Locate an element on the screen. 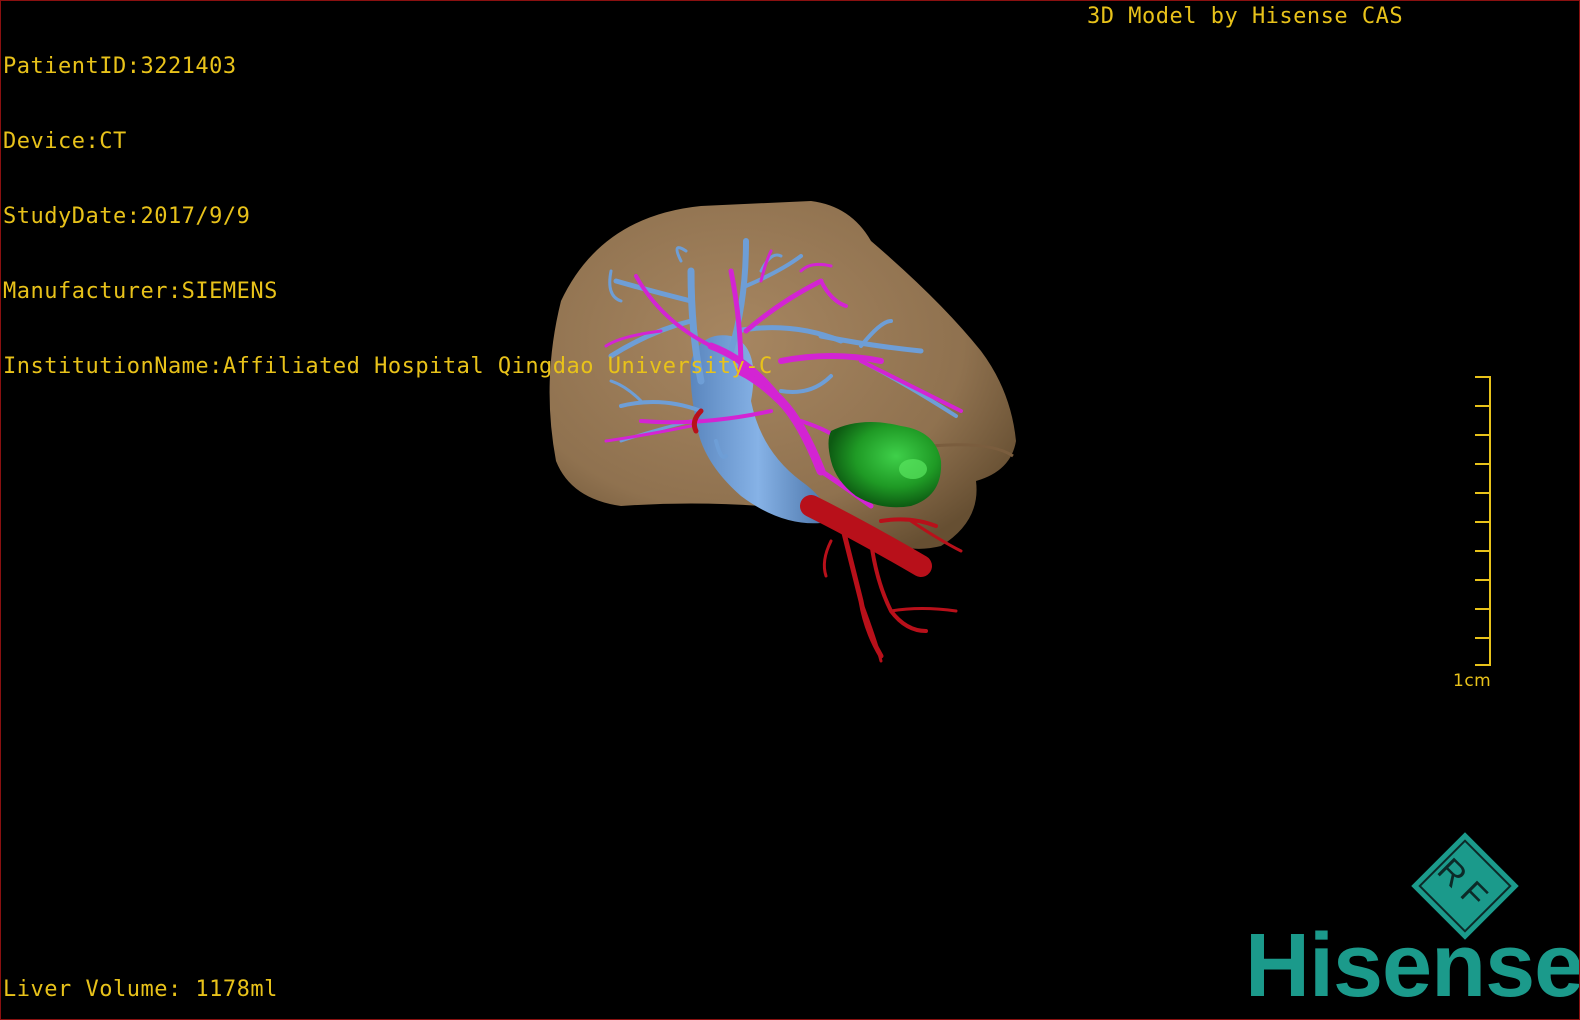 The width and height of the screenshot is (1580, 1020). lesion-highlight is located at coordinates (913, 469).